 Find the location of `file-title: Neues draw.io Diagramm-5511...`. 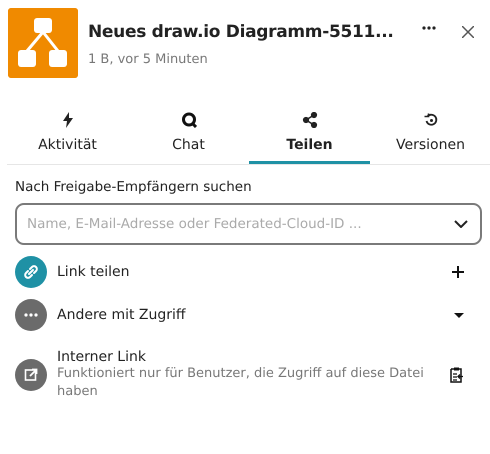

file-title: Neues draw.io Diagramm-5511... is located at coordinates (241, 32).